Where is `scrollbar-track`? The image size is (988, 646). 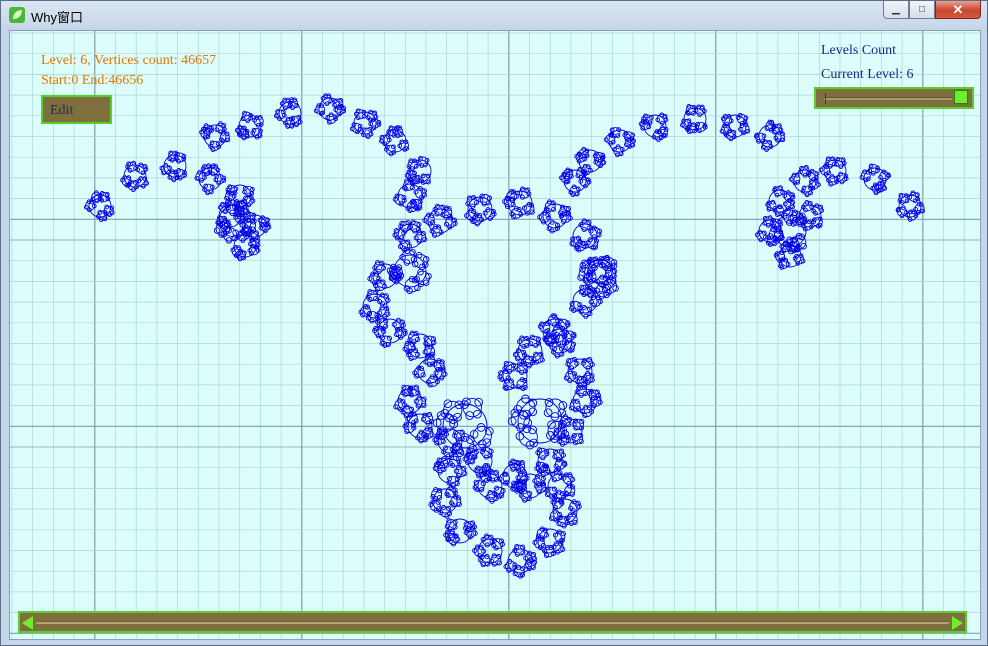 scrollbar-track is located at coordinates (492, 622).